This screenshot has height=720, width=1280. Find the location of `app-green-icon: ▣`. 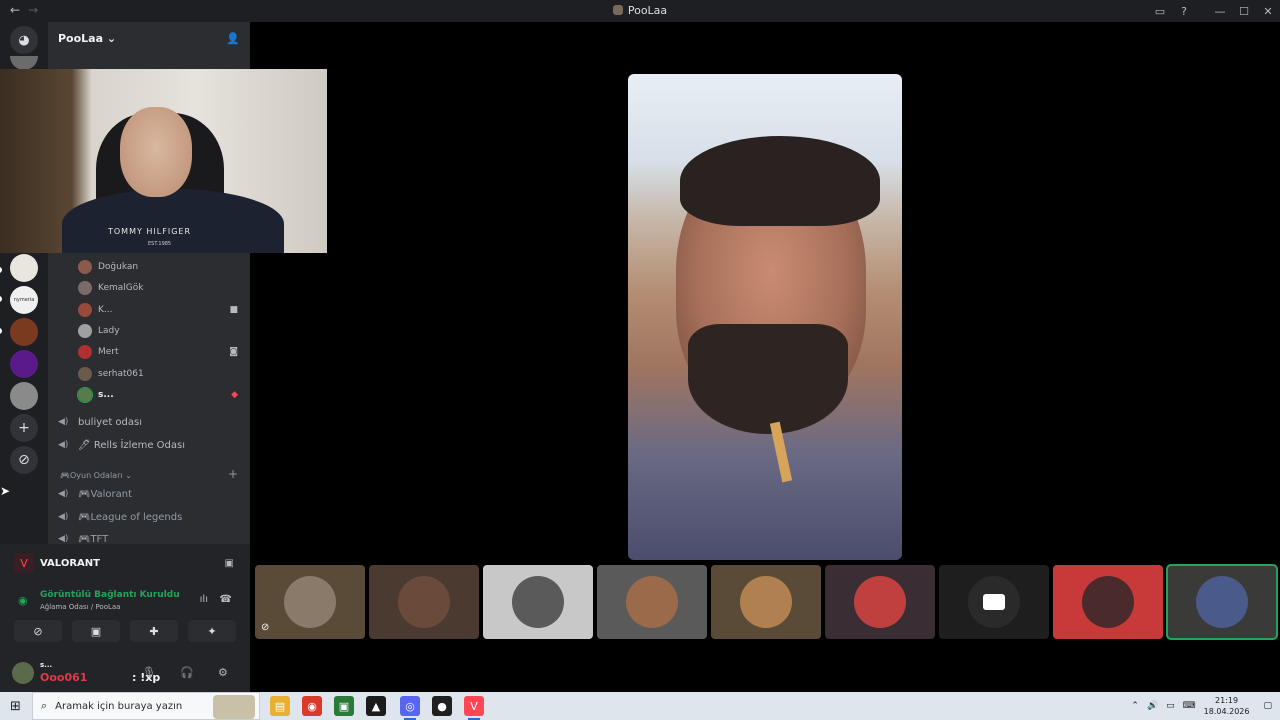

app-green-icon: ▣ is located at coordinates (344, 706).